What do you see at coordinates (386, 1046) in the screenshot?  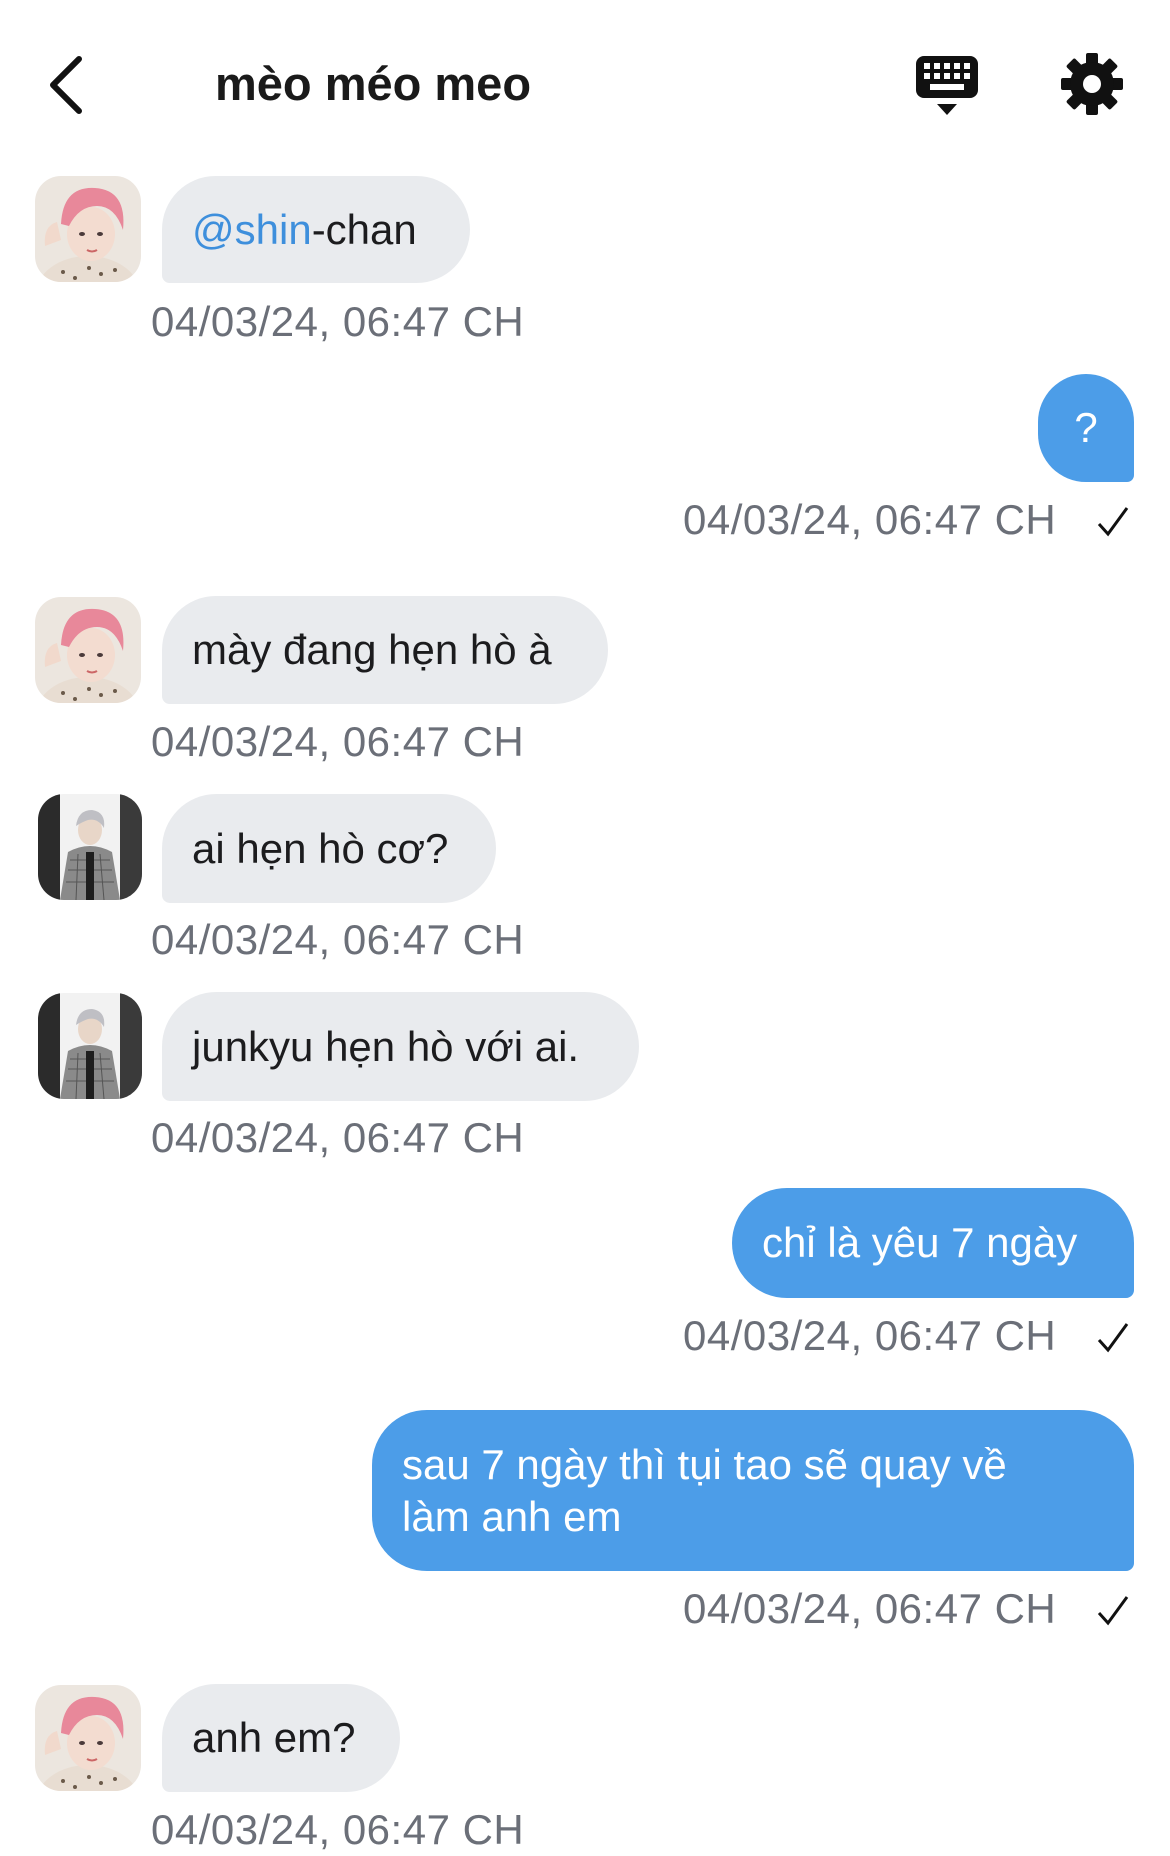 I see `message-text: junkyu hẹn hò với ai.` at bounding box center [386, 1046].